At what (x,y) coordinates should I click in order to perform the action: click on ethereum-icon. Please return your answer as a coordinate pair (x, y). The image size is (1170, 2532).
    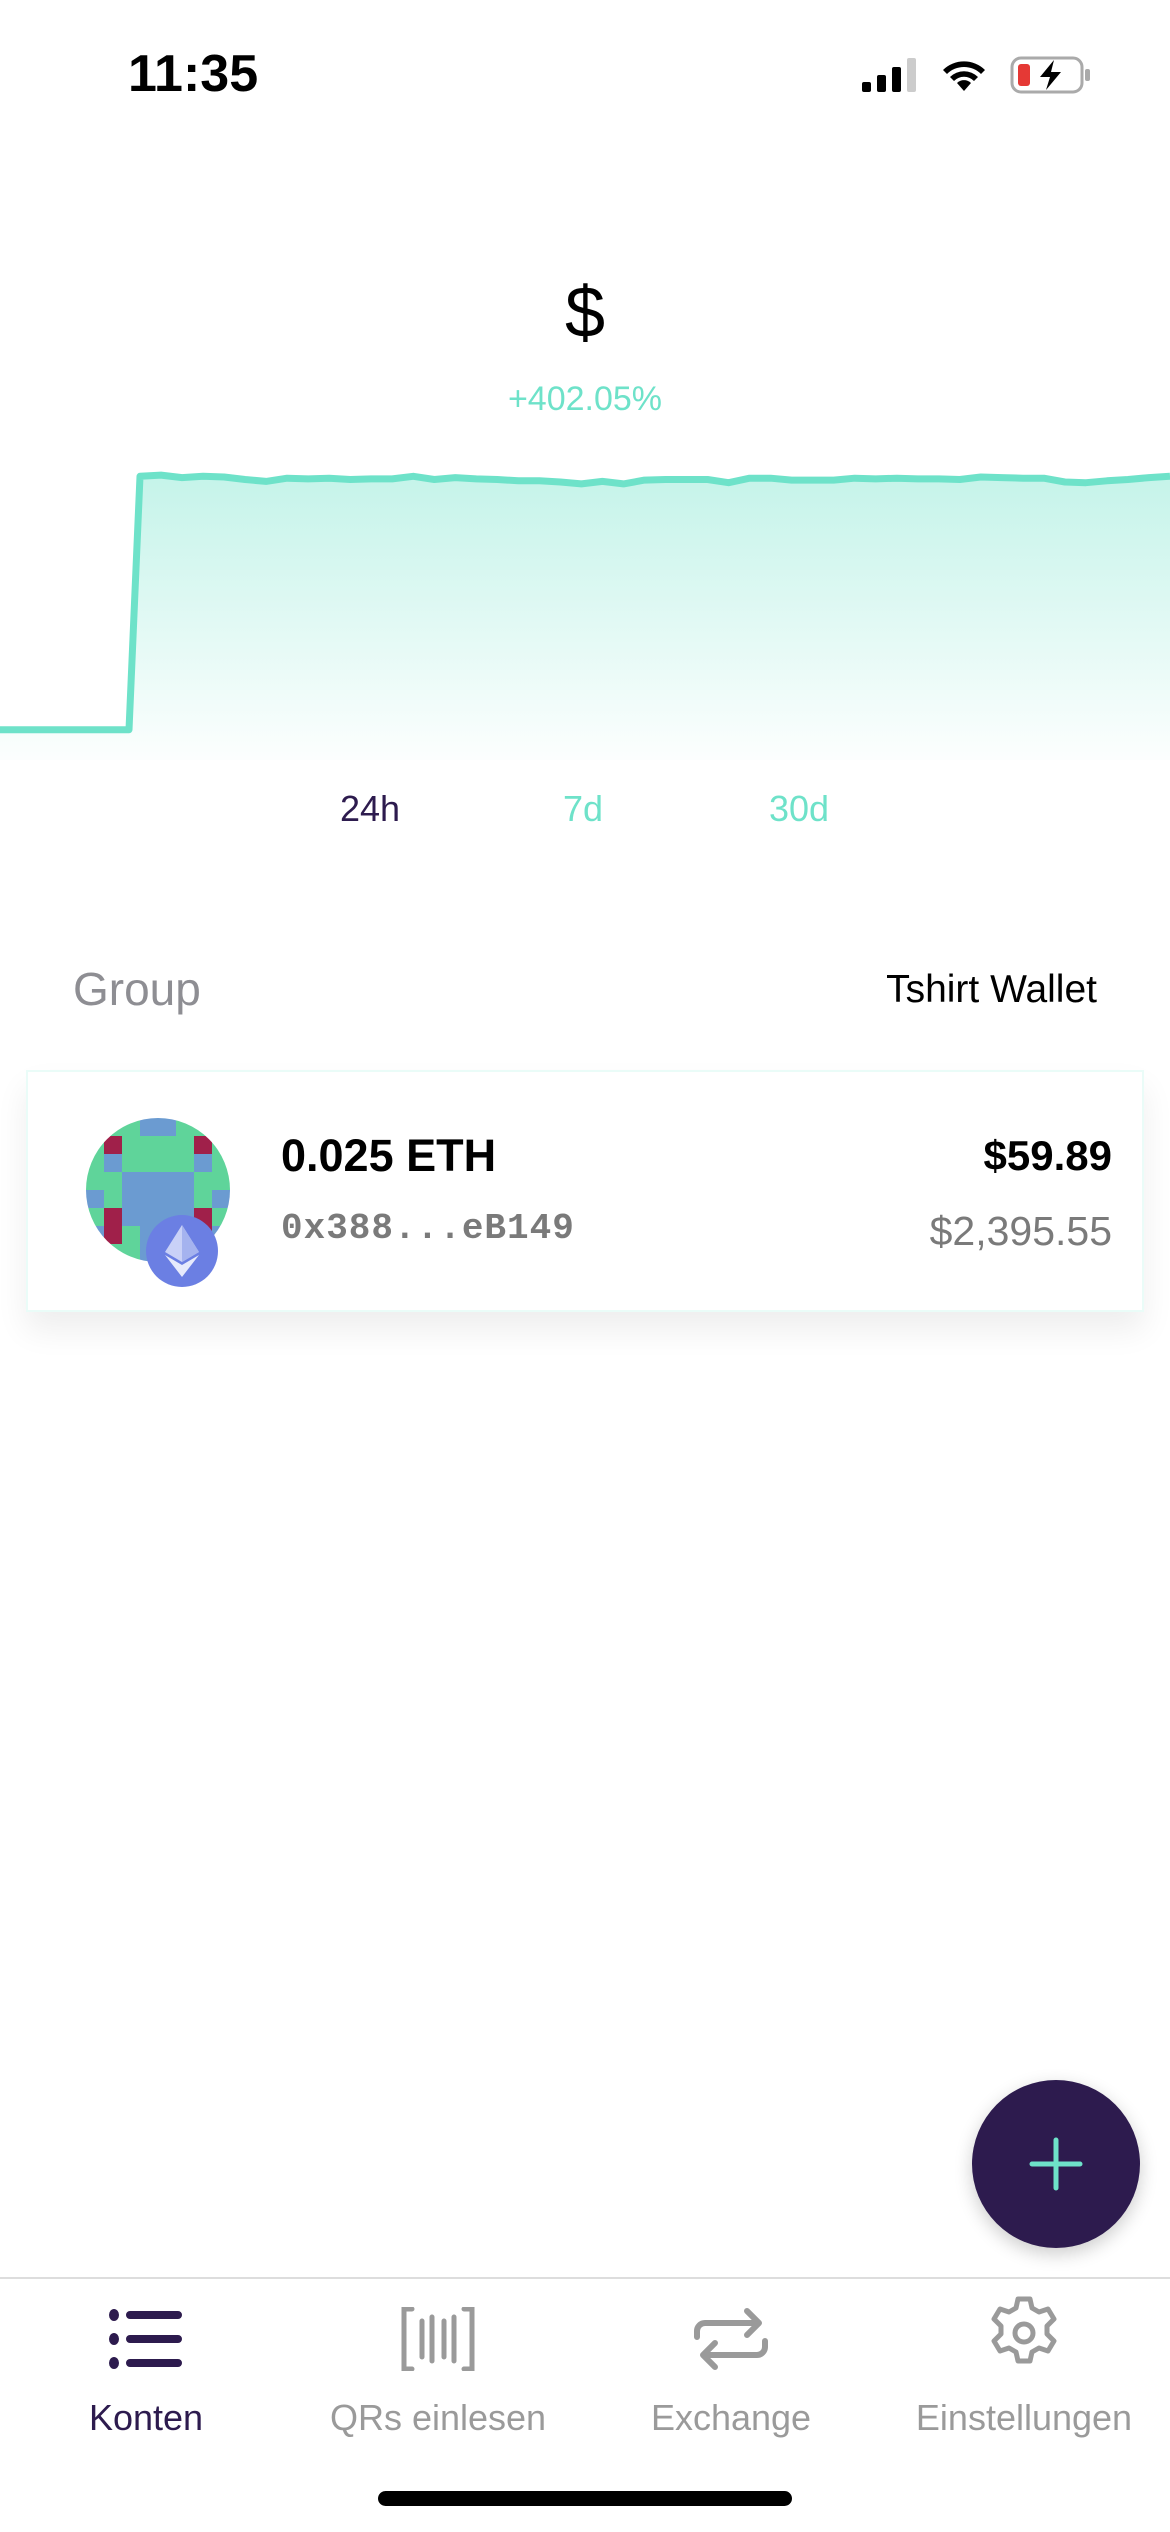
    Looking at the image, I should click on (182, 1251).